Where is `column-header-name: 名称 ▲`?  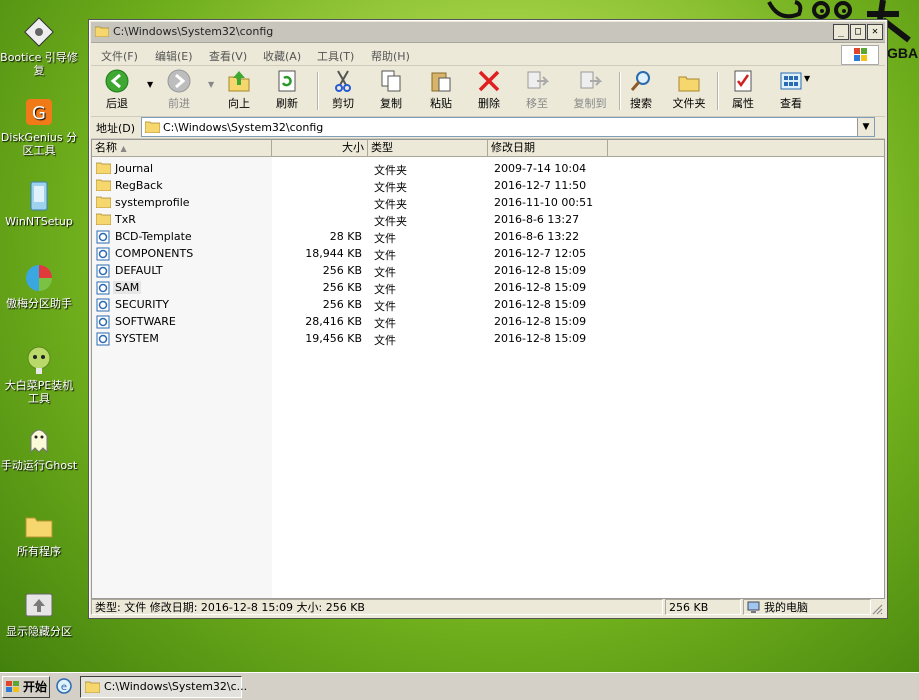
column-header-name: 名称 ▲ is located at coordinates (182, 148).